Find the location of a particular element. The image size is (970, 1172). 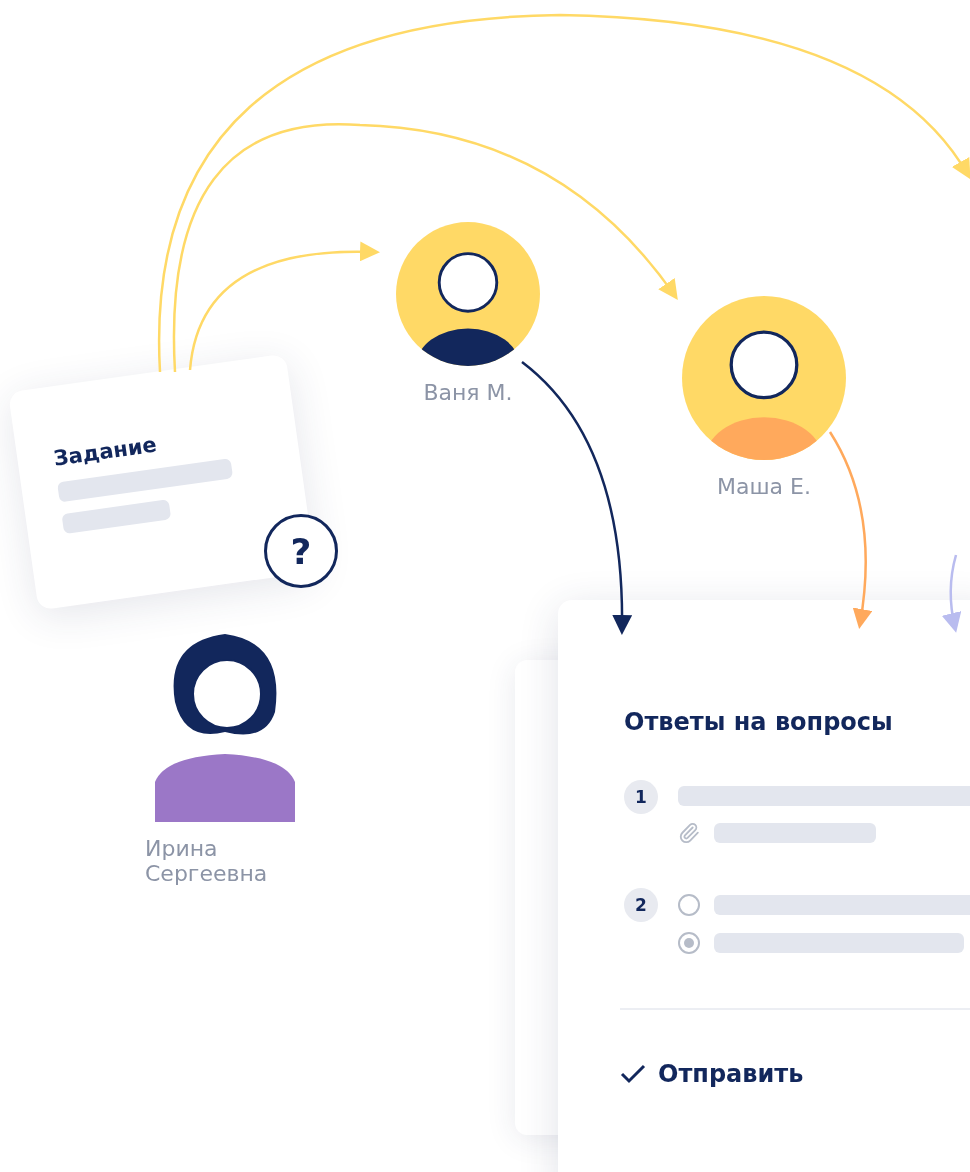

check-icon is located at coordinates (633, 1074).